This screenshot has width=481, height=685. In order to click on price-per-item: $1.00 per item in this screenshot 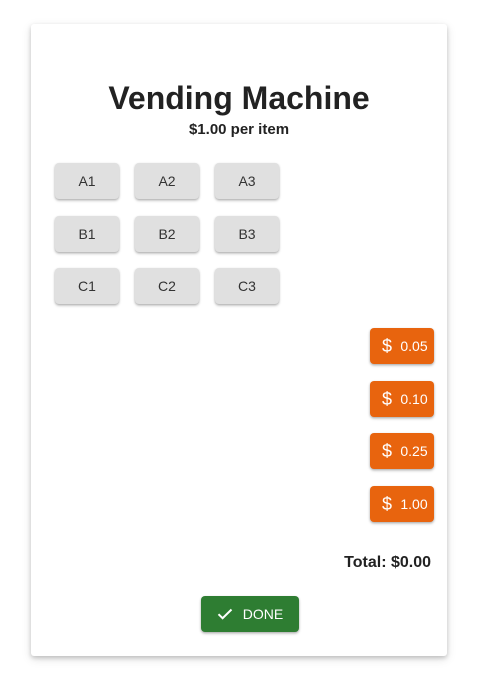, I will do `click(239, 129)`.